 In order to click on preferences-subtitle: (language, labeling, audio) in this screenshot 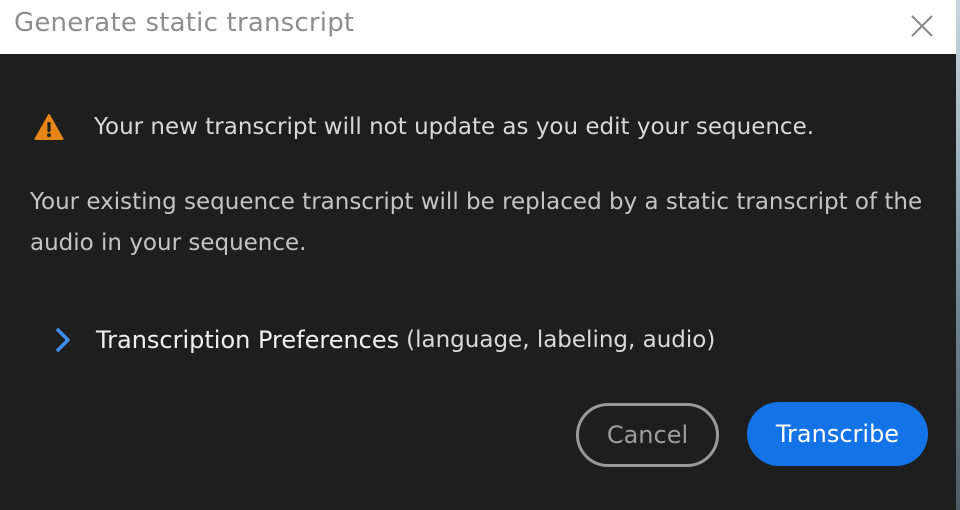, I will do `click(561, 340)`.